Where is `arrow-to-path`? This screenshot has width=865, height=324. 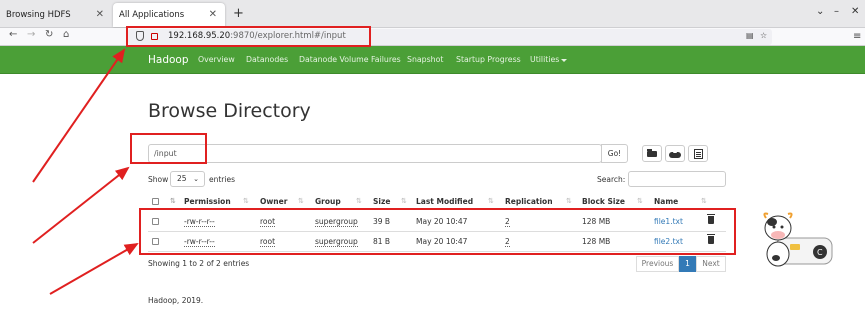
arrow-to-path is located at coordinates (81, 205).